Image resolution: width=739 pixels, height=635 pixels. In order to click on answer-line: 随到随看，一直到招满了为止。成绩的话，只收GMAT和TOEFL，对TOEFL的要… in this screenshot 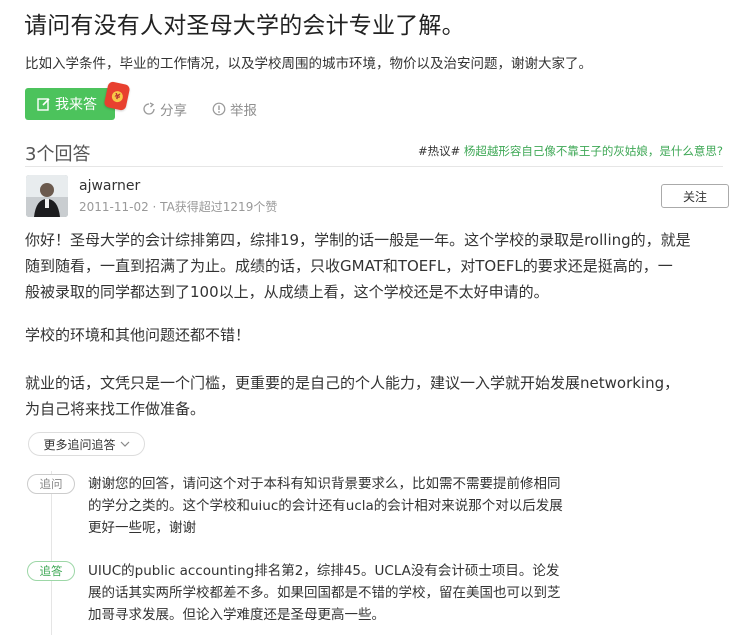, I will do `click(349, 266)`.